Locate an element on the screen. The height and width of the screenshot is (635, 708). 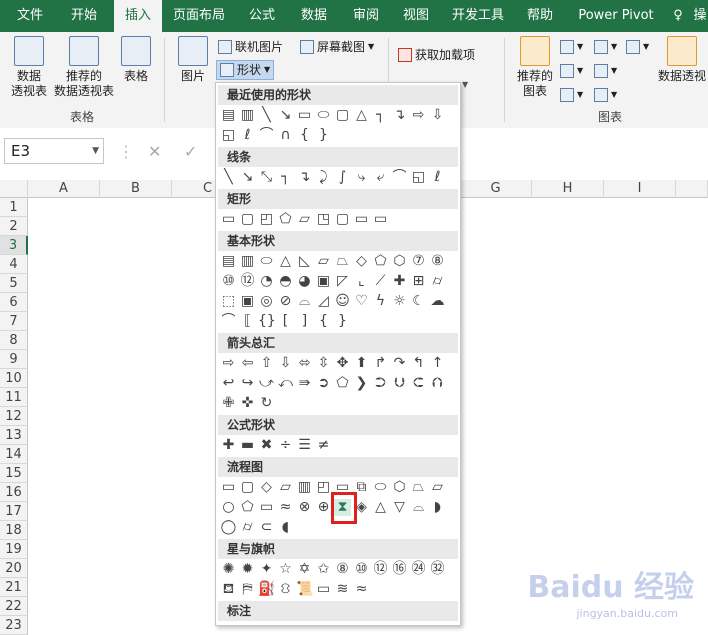
flowchart-connector-shape: ○ is located at coordinates (228, 507).